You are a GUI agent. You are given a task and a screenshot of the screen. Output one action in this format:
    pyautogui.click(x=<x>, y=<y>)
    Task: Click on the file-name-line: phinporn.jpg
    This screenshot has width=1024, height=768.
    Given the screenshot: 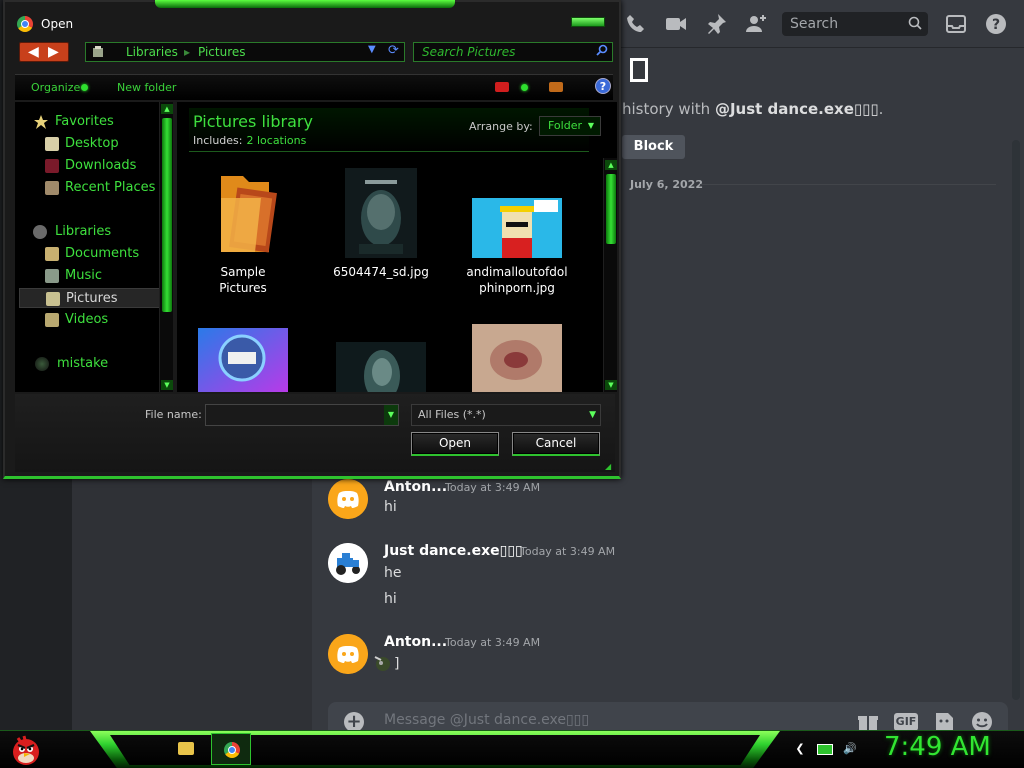 What is the action you would take?
    pyautogui.click(x=517, y=288)
    